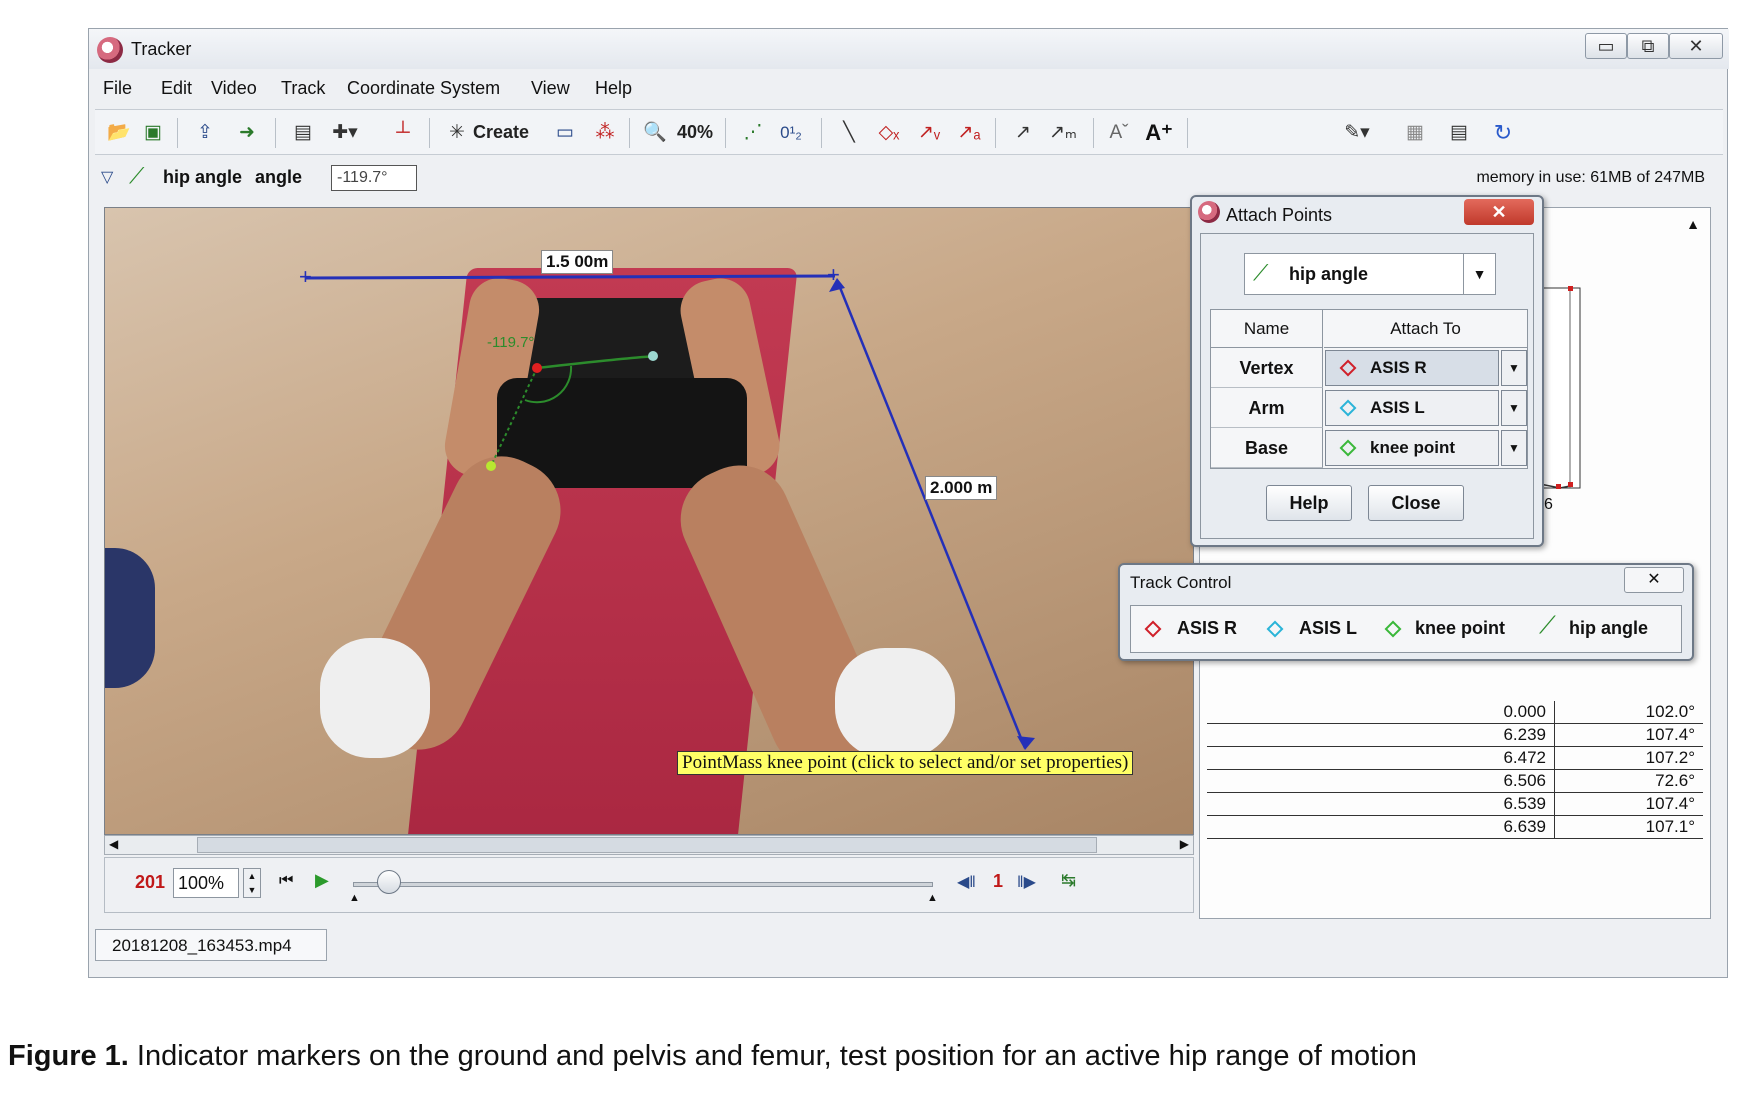  What do you see at coordinates (279, 177) in the screenshot?
I see `angle-label: angle` at bounding box center [279, 177].